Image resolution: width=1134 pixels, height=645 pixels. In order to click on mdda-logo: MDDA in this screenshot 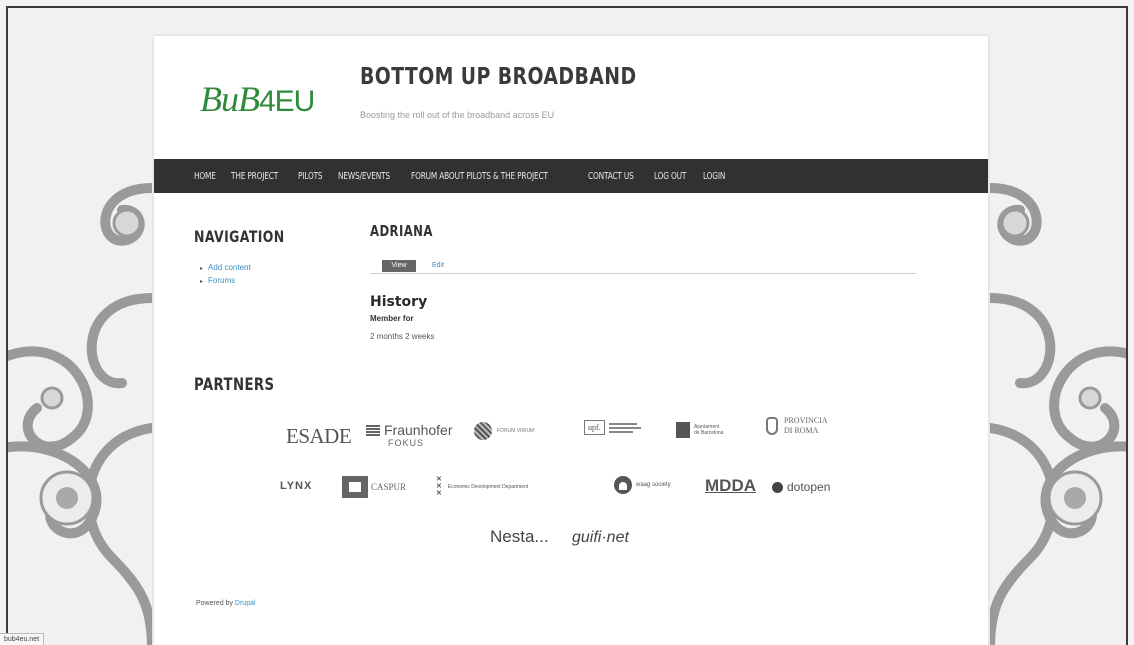, I will do `click(730, 486)`.